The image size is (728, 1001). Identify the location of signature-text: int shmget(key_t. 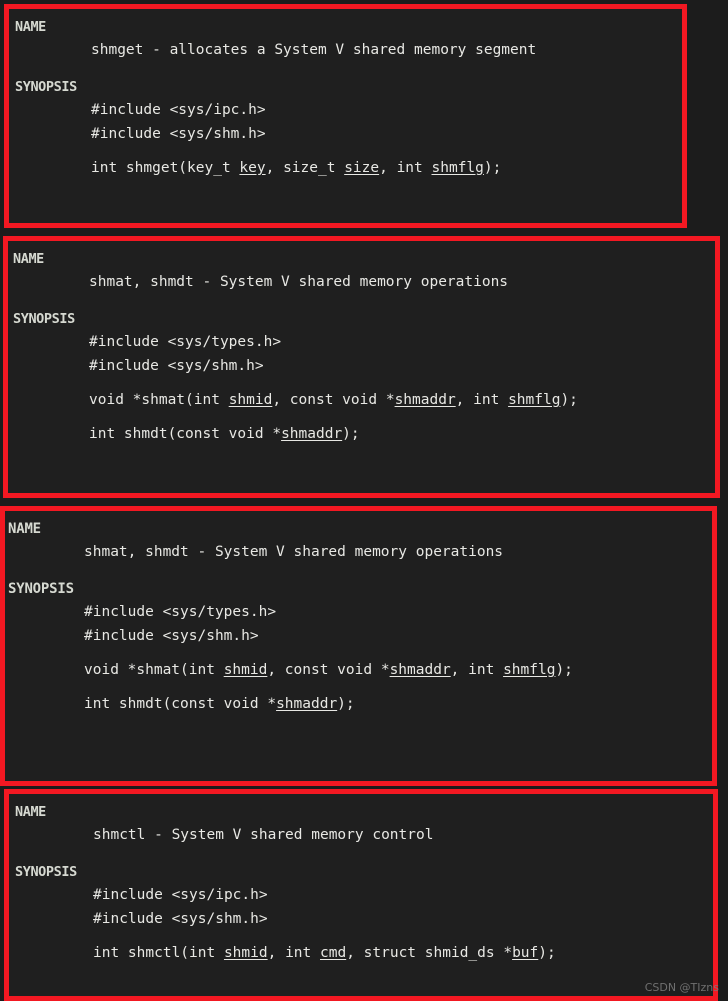
(165, 168).